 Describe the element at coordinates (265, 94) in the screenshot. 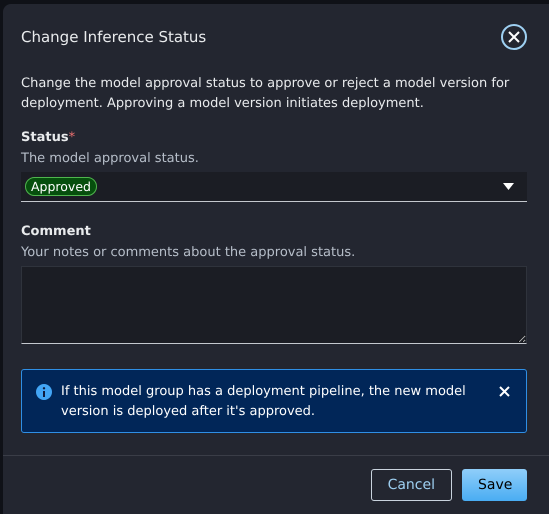

I see `dialog-description: Change the model approval status to approve or reject a model version for deployment. Approving a model version initiates deployment.` at that location.